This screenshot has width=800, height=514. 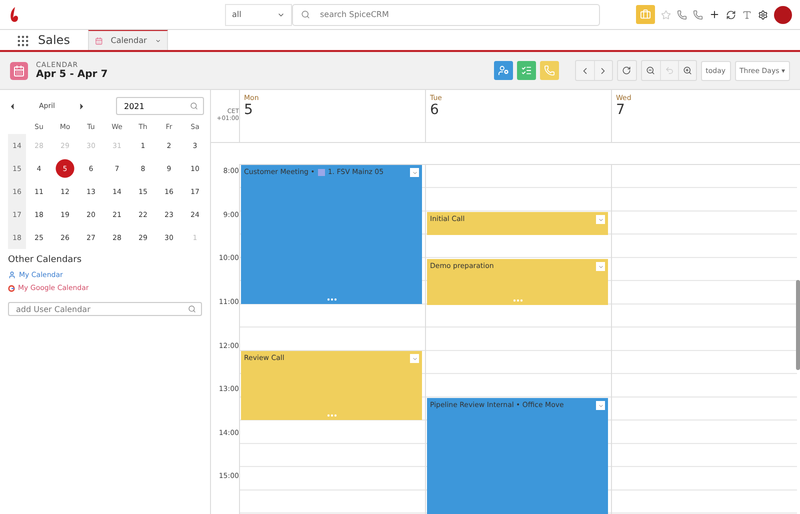 What do you see at coordinates (763, 15) in the screenshot?
I see `settings-icon` at bounding box center [763, 15].